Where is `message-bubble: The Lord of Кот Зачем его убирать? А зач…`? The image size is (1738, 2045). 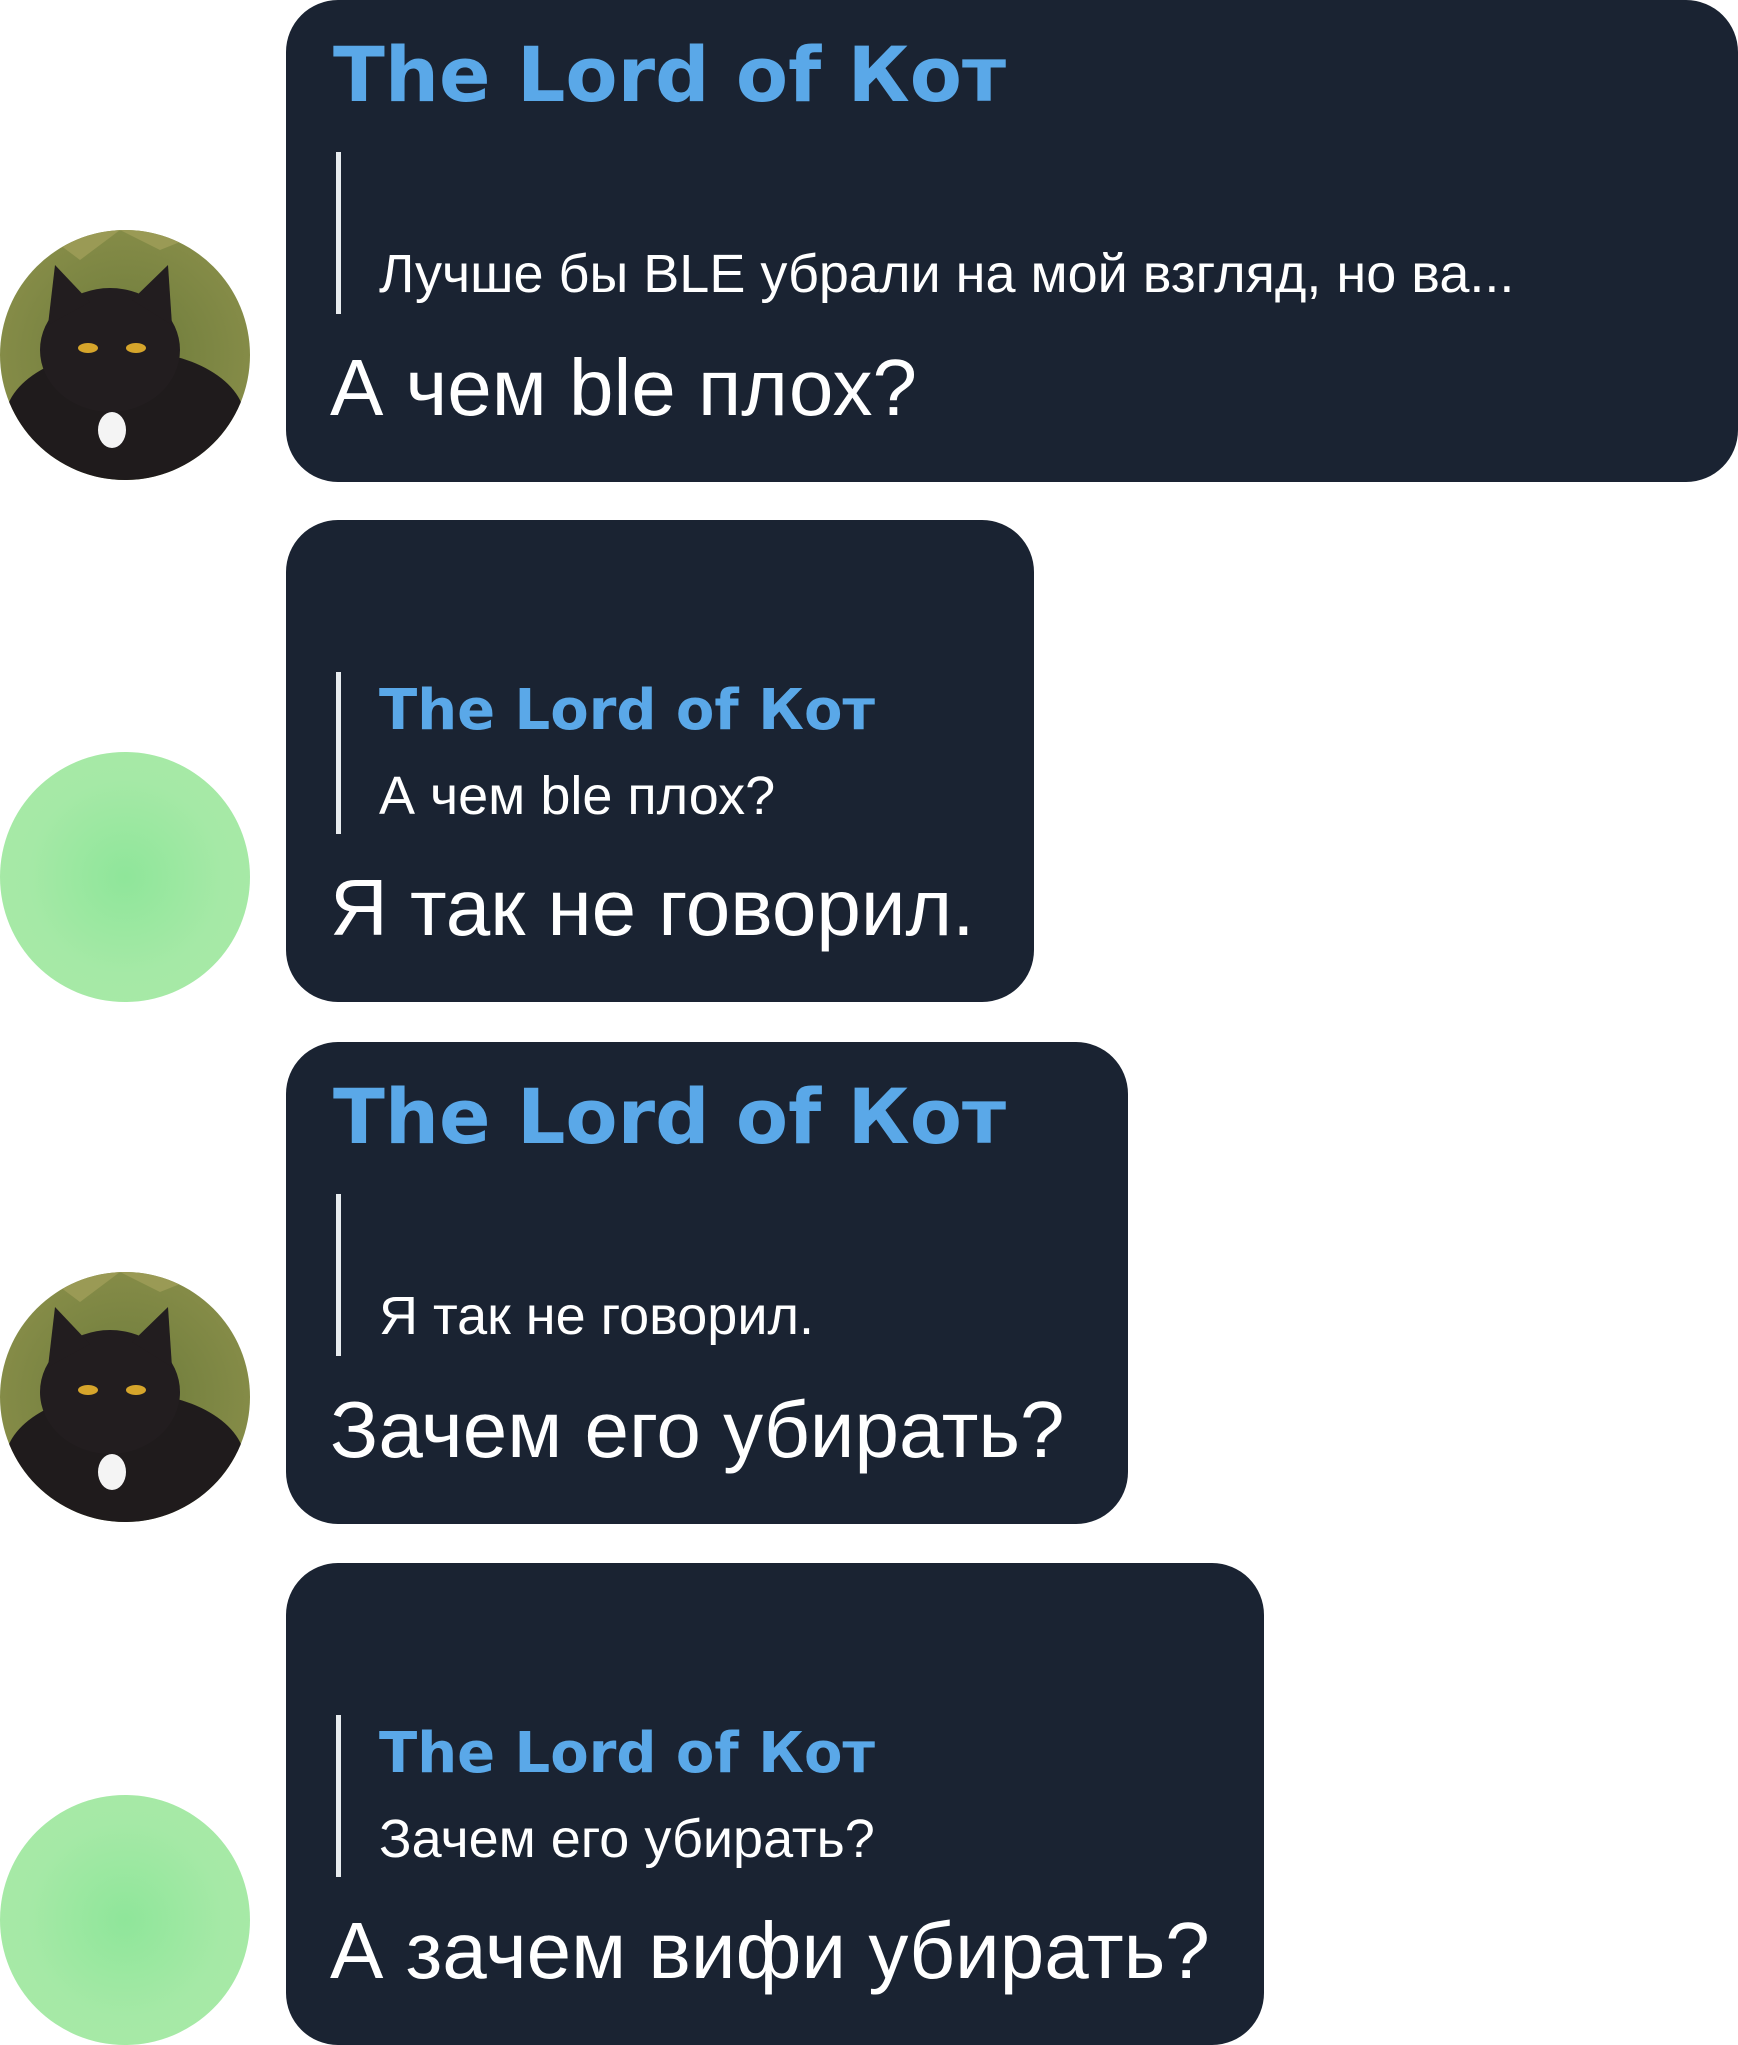 message-bubble: The Lord of Кот Зачем его убирать? А зач… is located at coordinates (775, 1804).